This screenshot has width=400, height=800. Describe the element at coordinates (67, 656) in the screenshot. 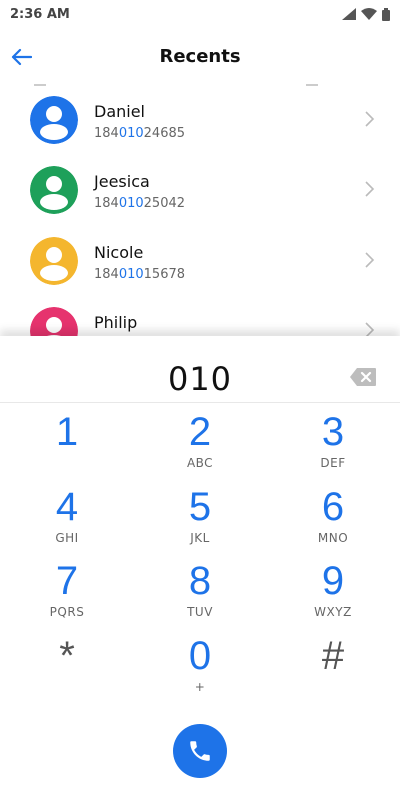

I see `key-digit: *` at that location.